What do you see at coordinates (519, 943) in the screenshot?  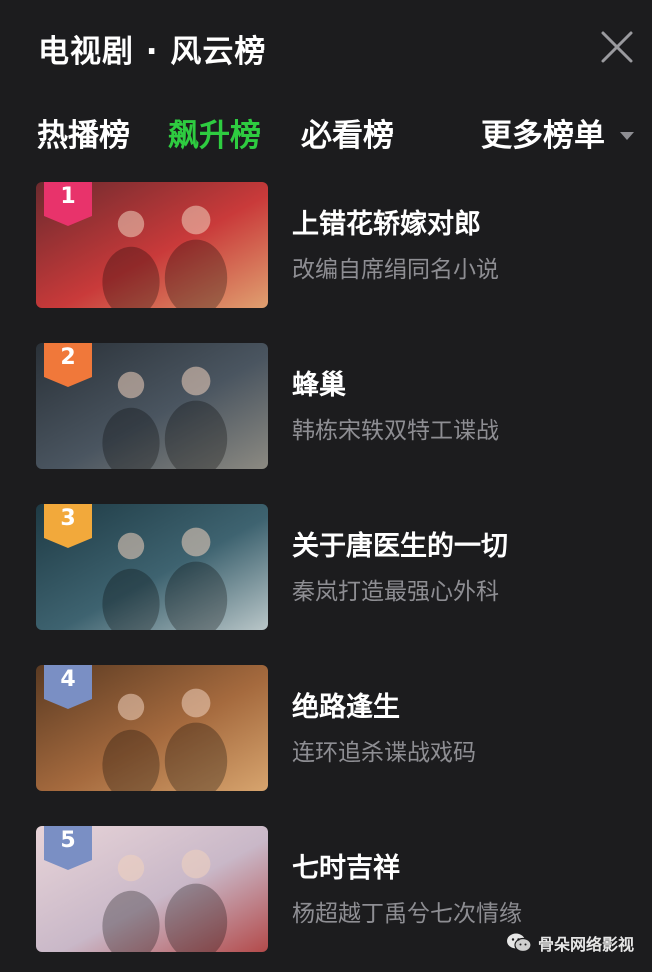 I see `wechat-icon` at bounding box center [519, 943].